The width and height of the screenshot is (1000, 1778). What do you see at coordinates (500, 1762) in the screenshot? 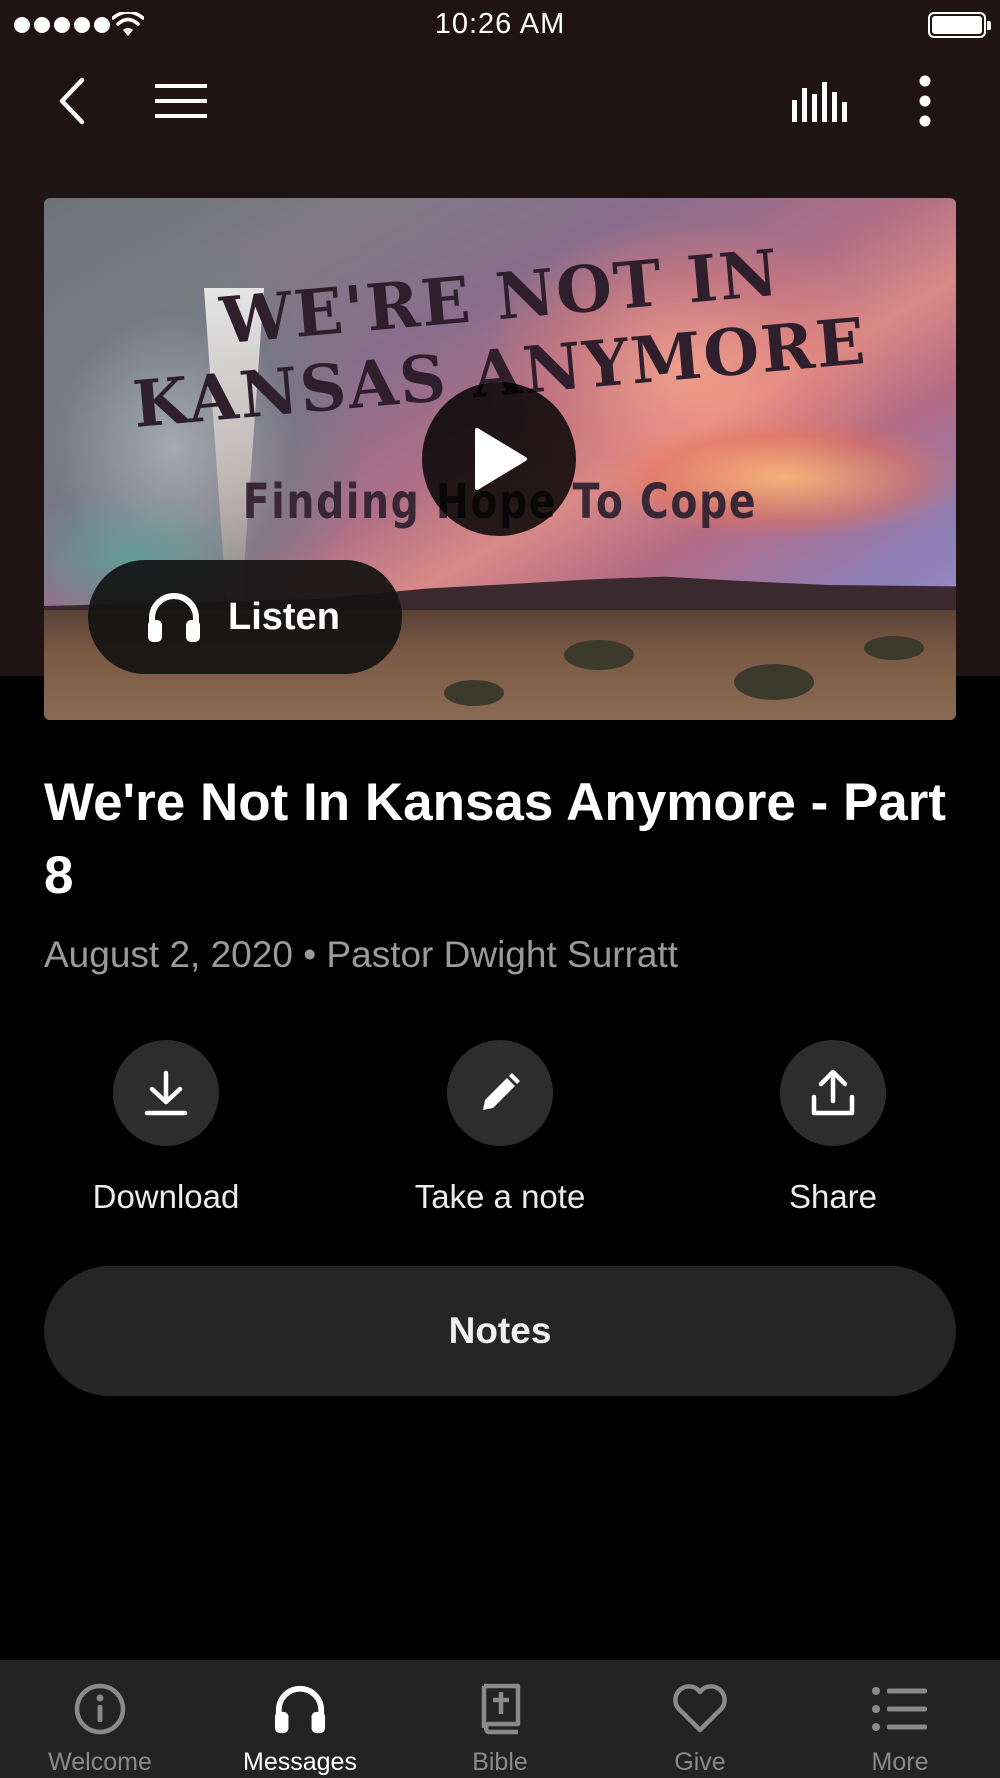
I see `tab-bible-label: Bible` at bounding box center [500, 1762].